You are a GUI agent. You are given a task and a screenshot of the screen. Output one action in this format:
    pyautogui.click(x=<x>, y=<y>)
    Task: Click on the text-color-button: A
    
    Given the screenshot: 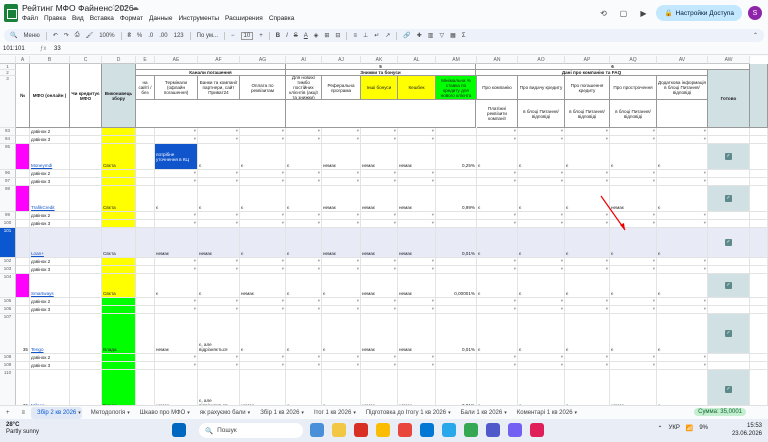 What is the action you would take?
    pyautogui.click(x=306, y=36)
    